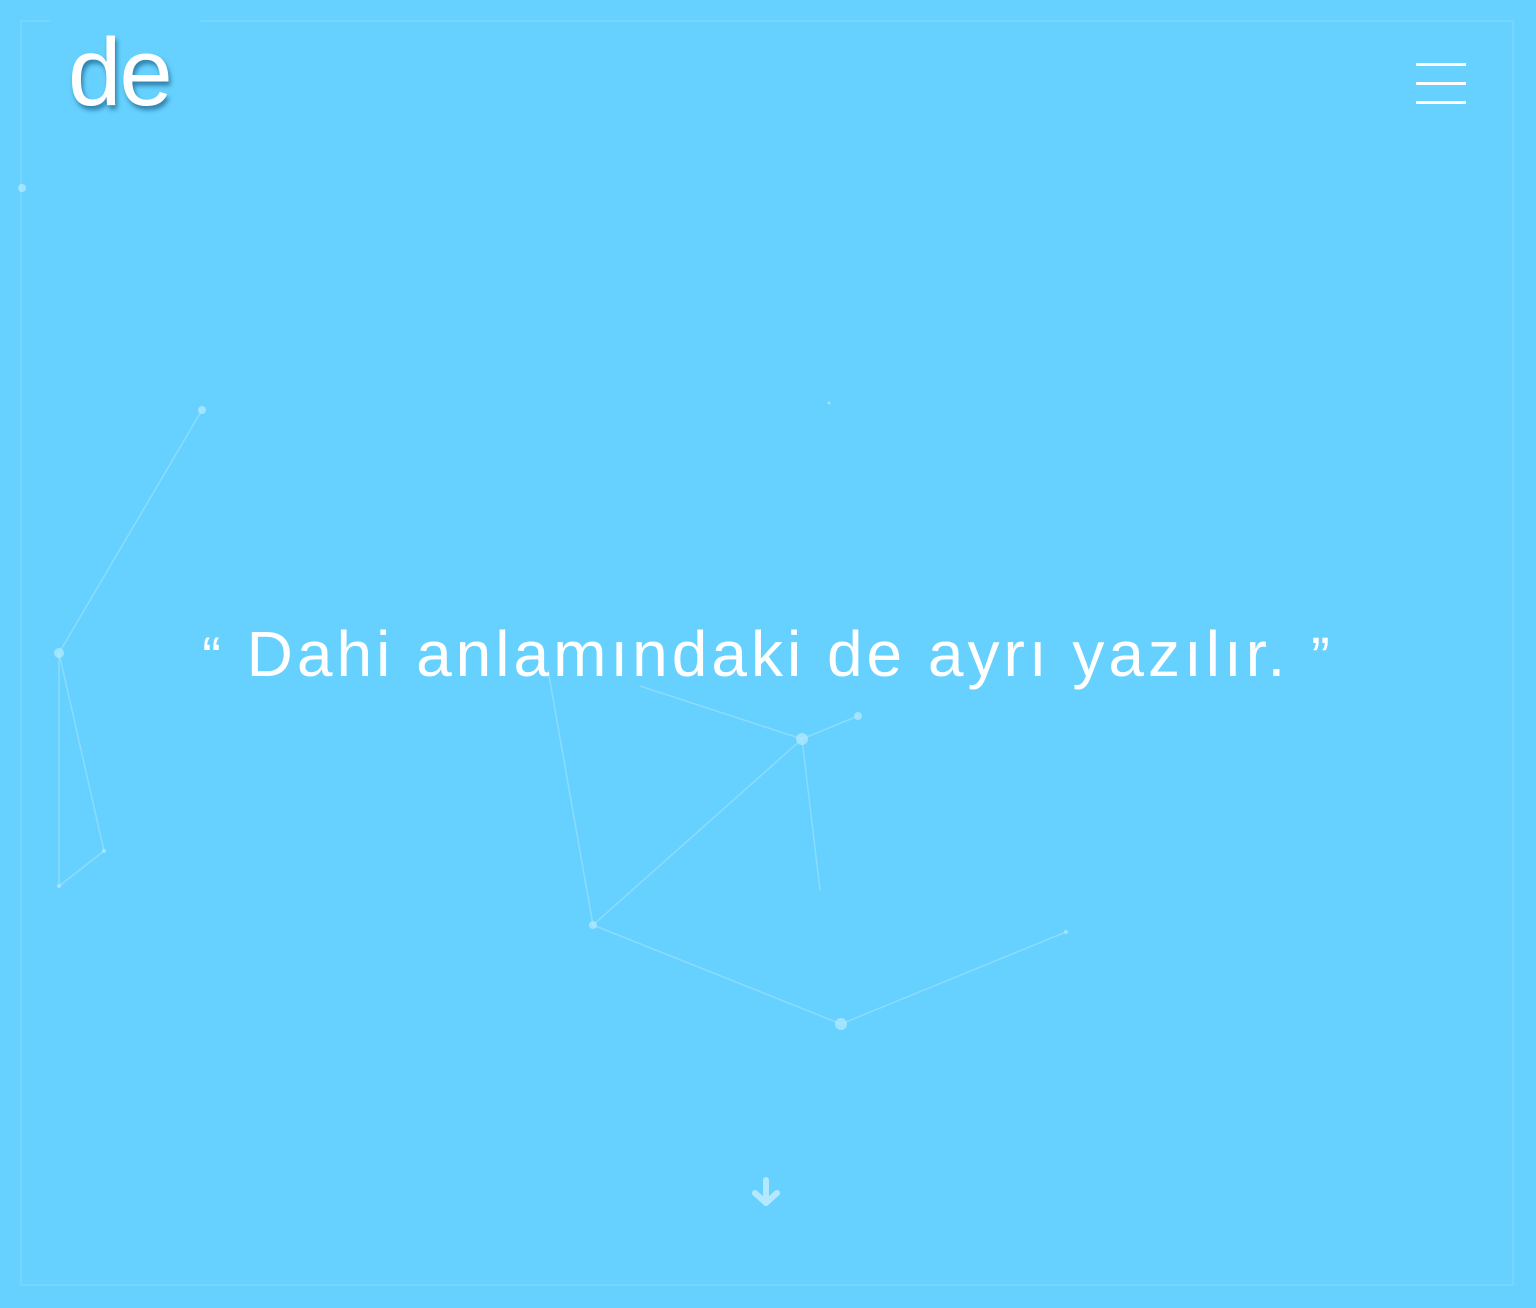 This screenshot has width=1536, height=1308. I want to click on scroll-down-button, so click(766, 1194).